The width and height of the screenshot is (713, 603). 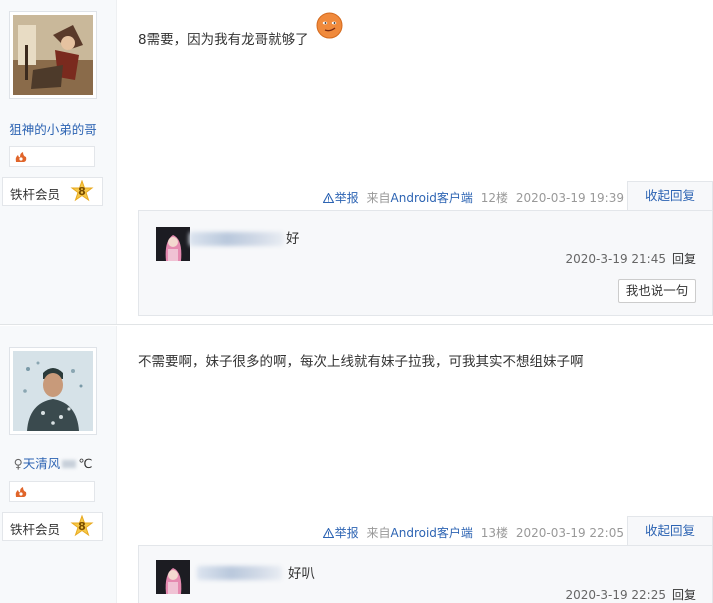 What do you see at coordinates (569, 533) in the screenshot?
I see `post-time: 2020-03-19 22:05` at bounding box center [569, 533].